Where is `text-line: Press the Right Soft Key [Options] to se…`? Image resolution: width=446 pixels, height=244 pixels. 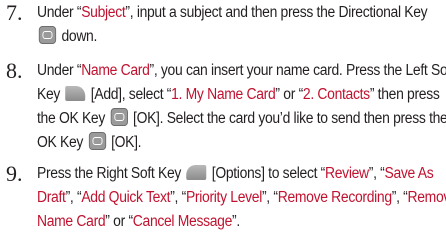
text-line: Press the Right Soft Key [Options] to se… is located at coordinates (239, 174).